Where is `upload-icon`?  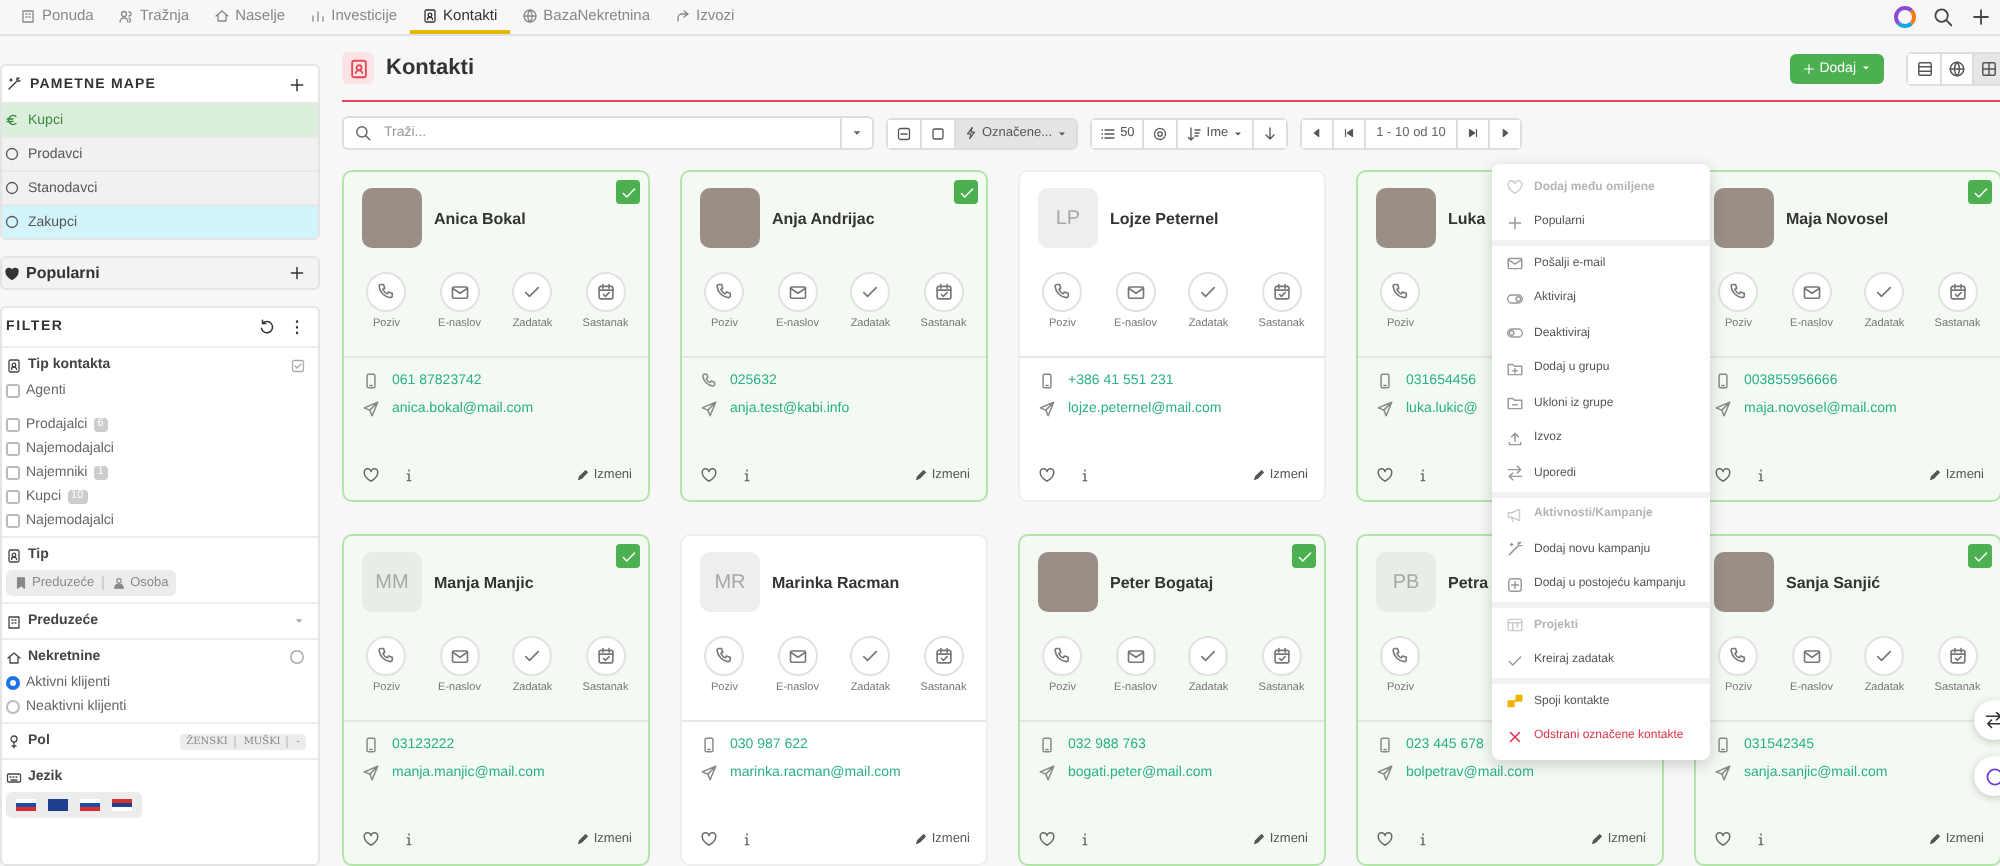 upload-icon is located at coordinates (1515, 438).